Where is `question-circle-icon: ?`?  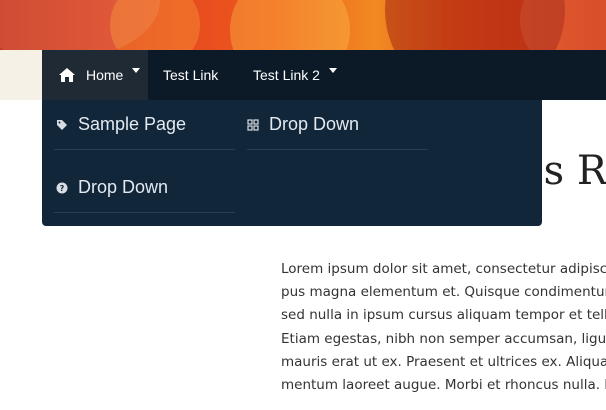
question-circle-icon: ? is located at coordinates (62, 188).